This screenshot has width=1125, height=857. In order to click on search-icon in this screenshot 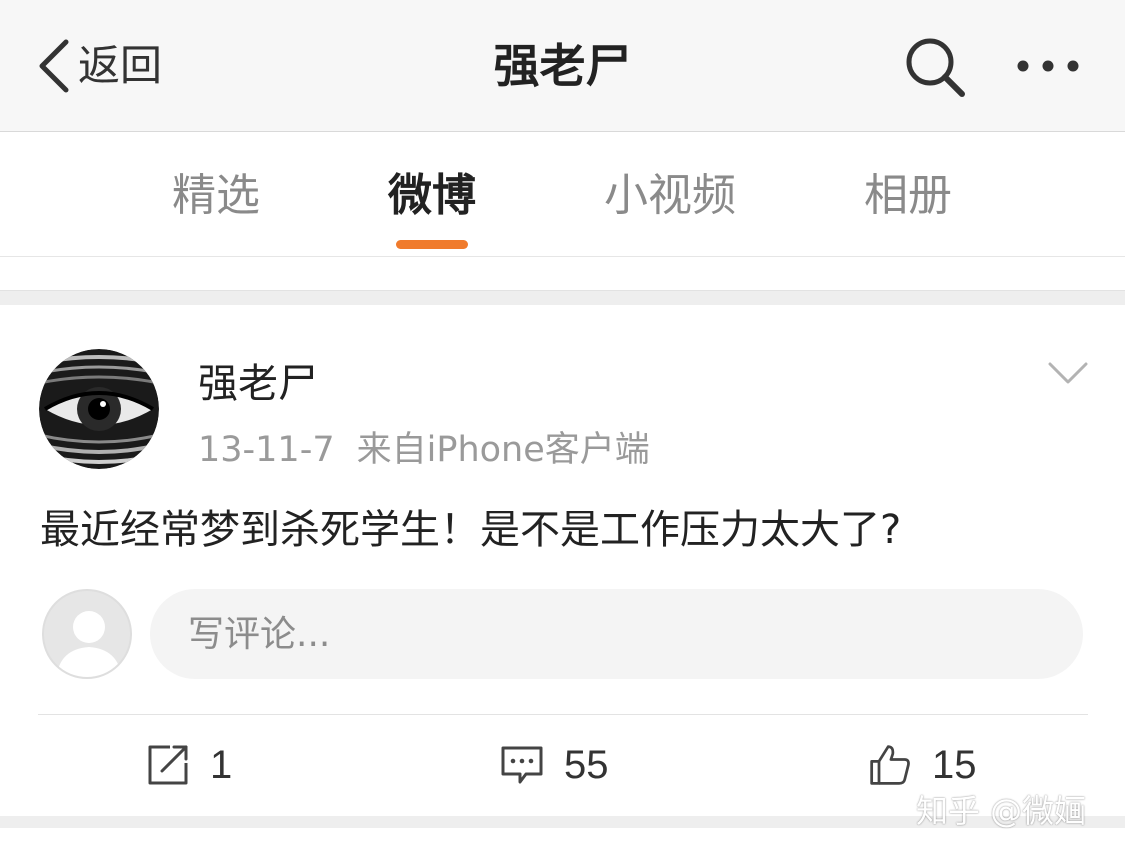, I will do `click(935, 67)`.